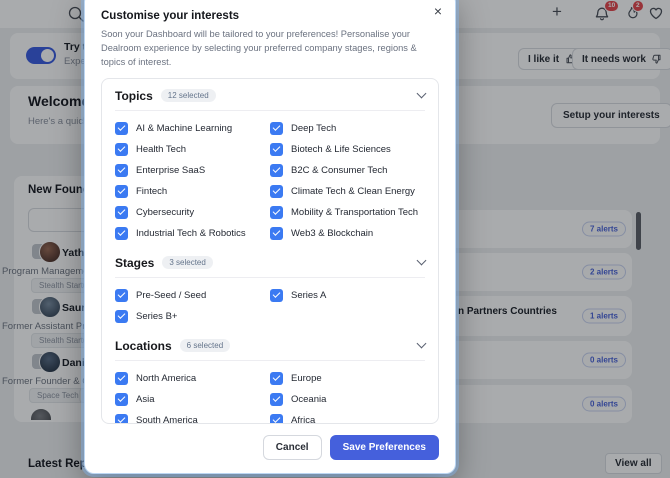 The width and height of the screenshot is (670, 478). What do you see at coordinates (143, 345) in the screenshot?
I see `section-title: Locations` at bounding box center [143, 345].